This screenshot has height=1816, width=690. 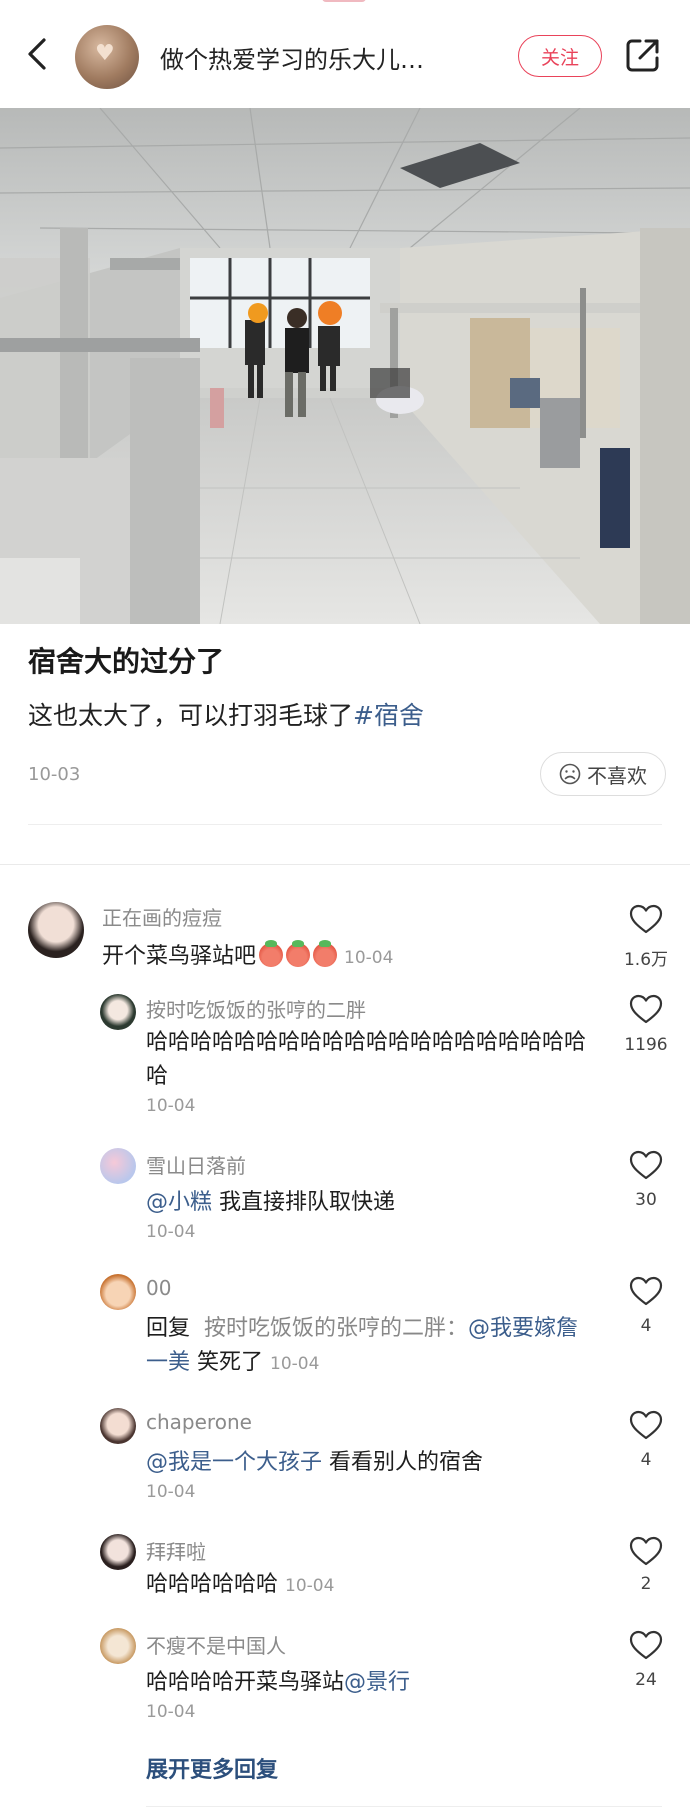 I want to click on like-count: 24, so click(x=646, y=1680).